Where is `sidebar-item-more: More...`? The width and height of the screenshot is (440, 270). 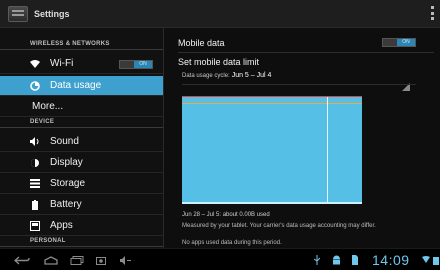 sidebar-item-more: More... is located at coordinates (81, 107).